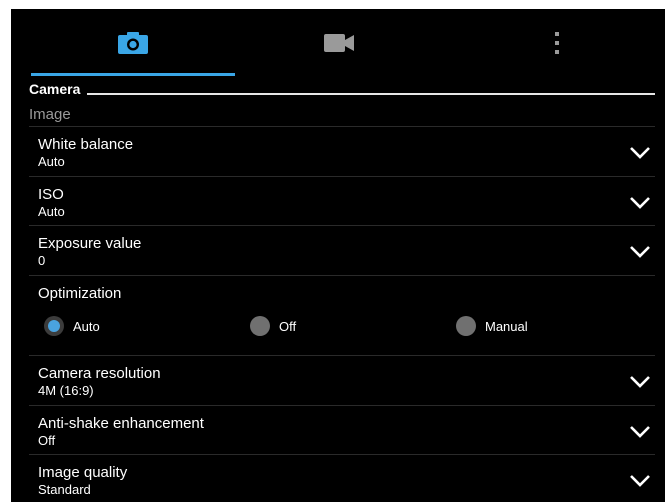  I want to click on category-label: Image, so click(50, 114).